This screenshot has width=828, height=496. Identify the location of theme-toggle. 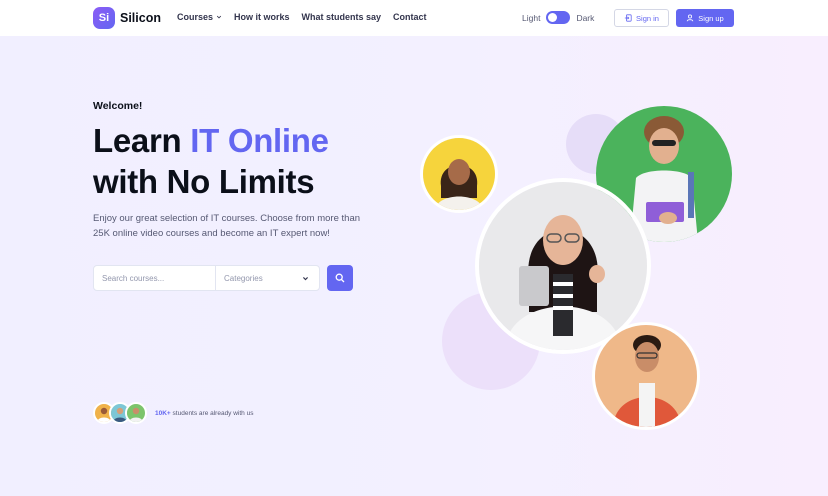
(558, 17).